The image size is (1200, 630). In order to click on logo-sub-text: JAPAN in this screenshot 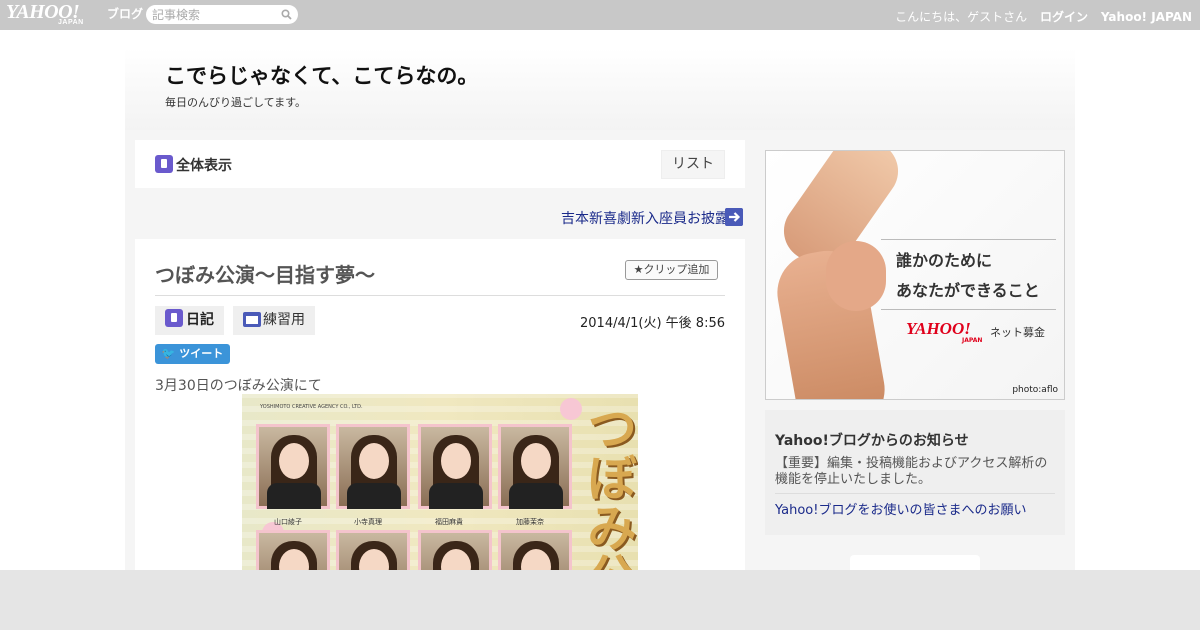, I will do `click(71, 22)`.